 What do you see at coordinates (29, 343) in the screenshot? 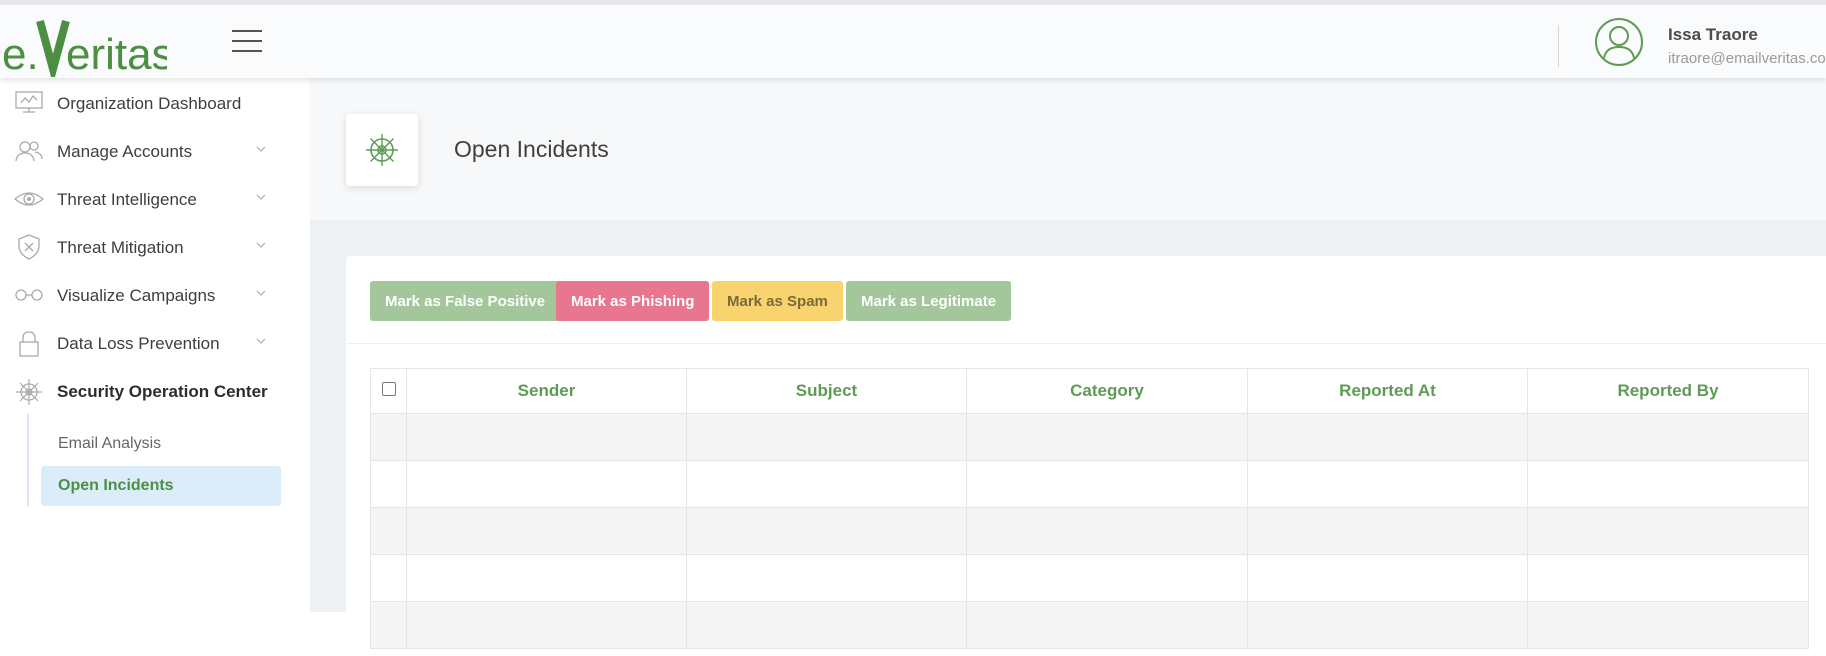
I see `lock-icon` at bounding box center [29, 343].